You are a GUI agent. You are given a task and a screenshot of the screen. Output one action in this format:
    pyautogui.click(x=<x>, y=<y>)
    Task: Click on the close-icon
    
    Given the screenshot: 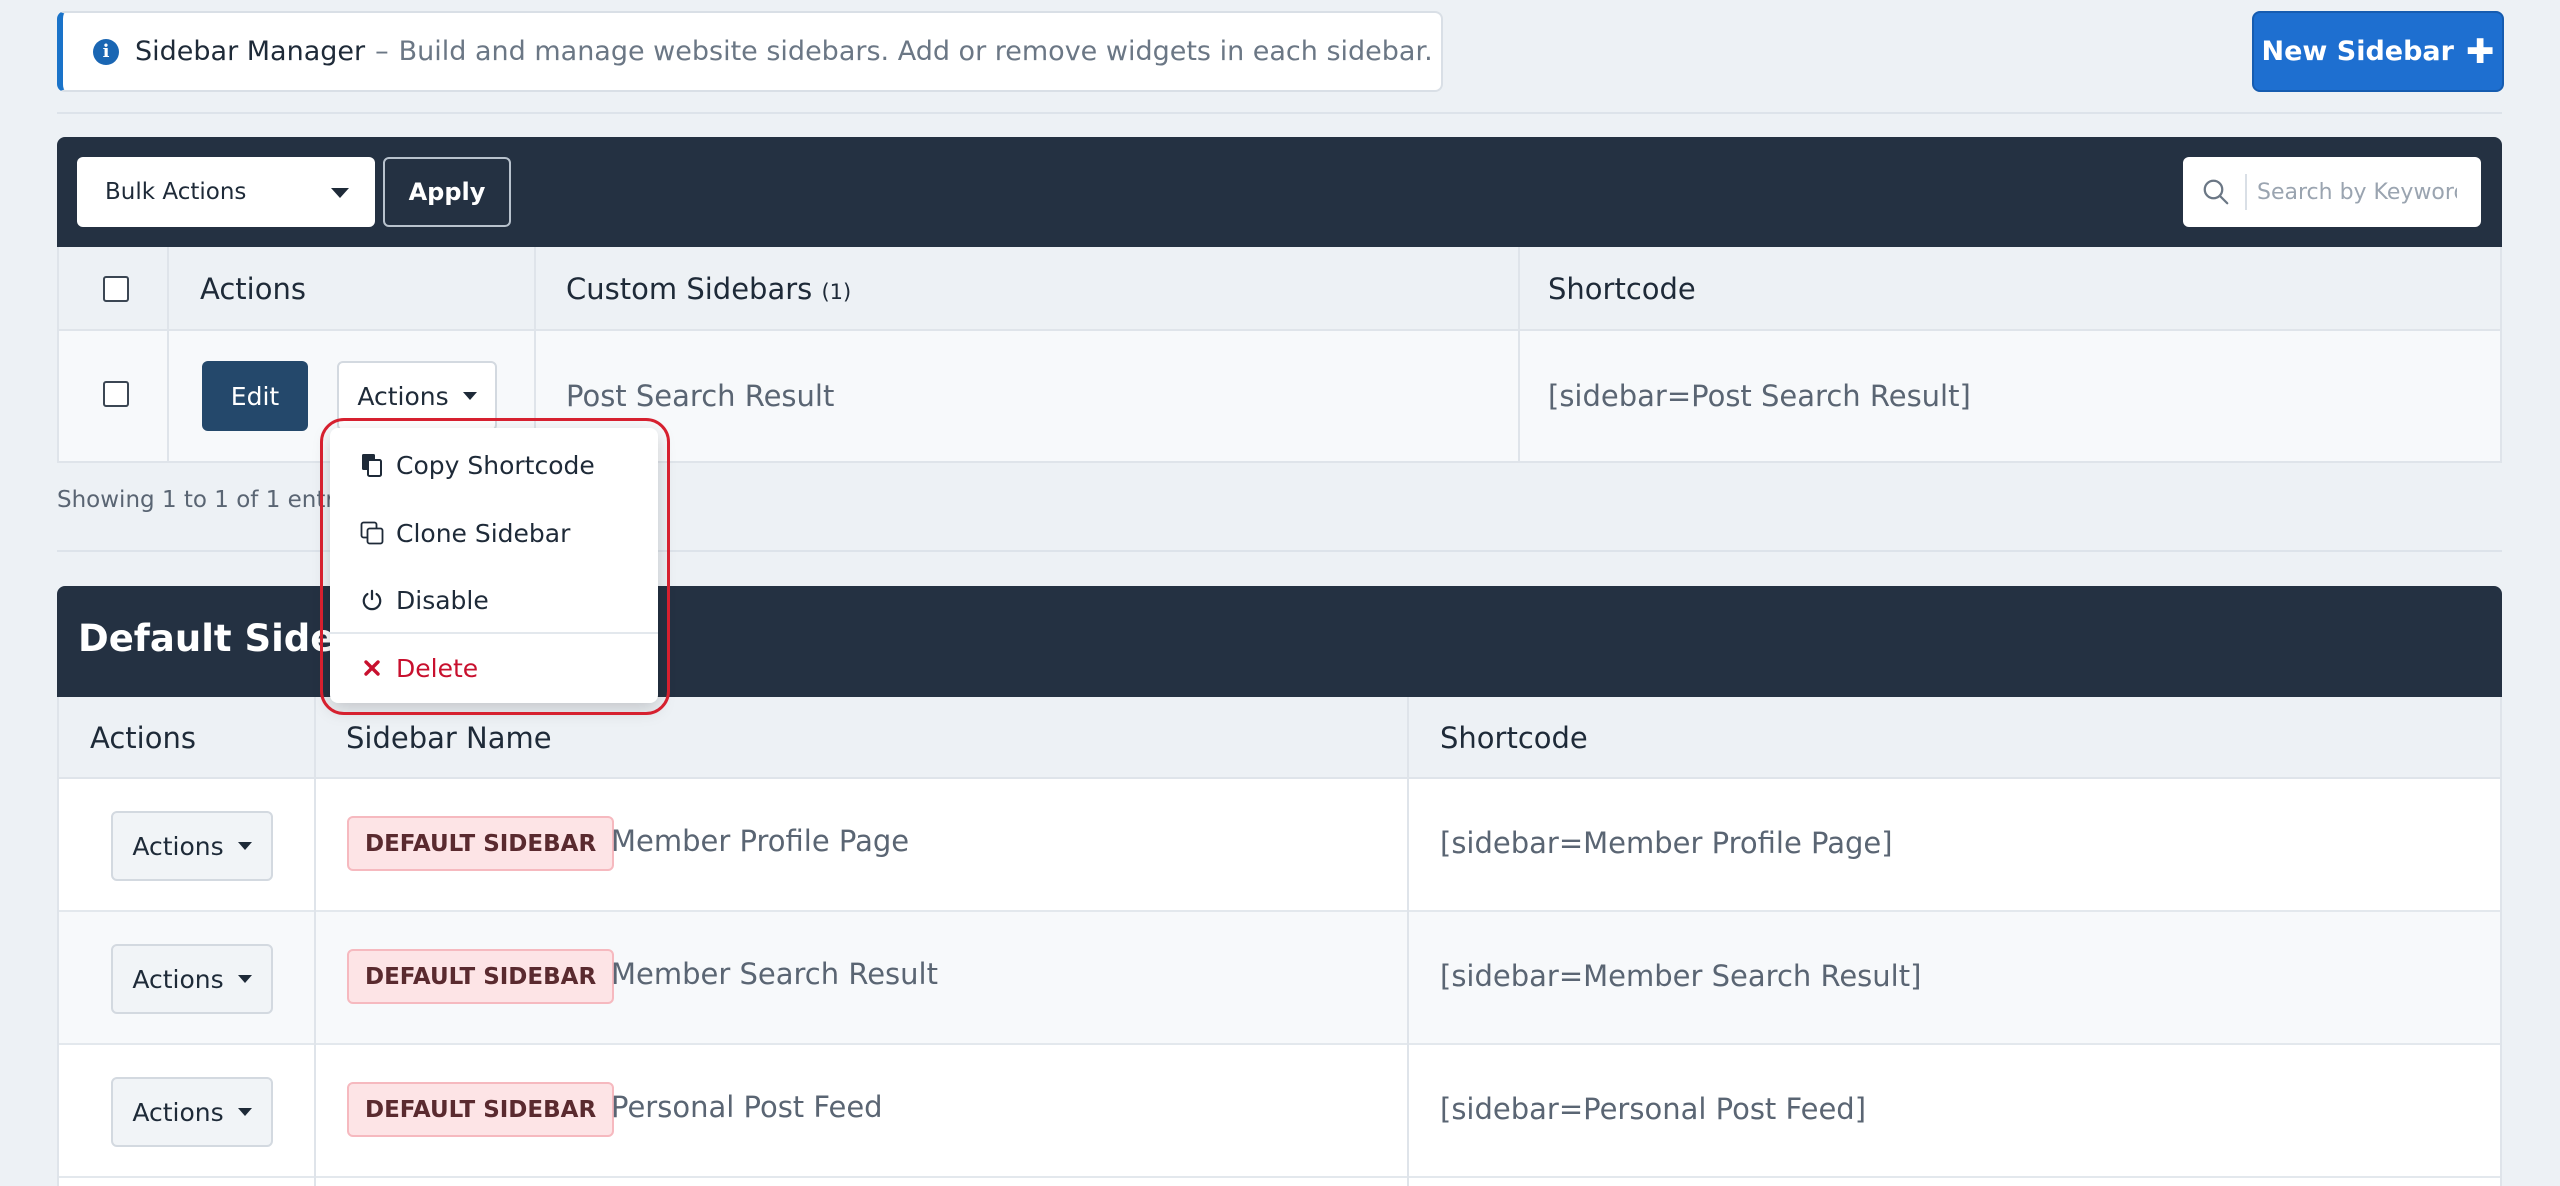 What is the action you would take?
    pyautogui.click(x=372, y=668)
    